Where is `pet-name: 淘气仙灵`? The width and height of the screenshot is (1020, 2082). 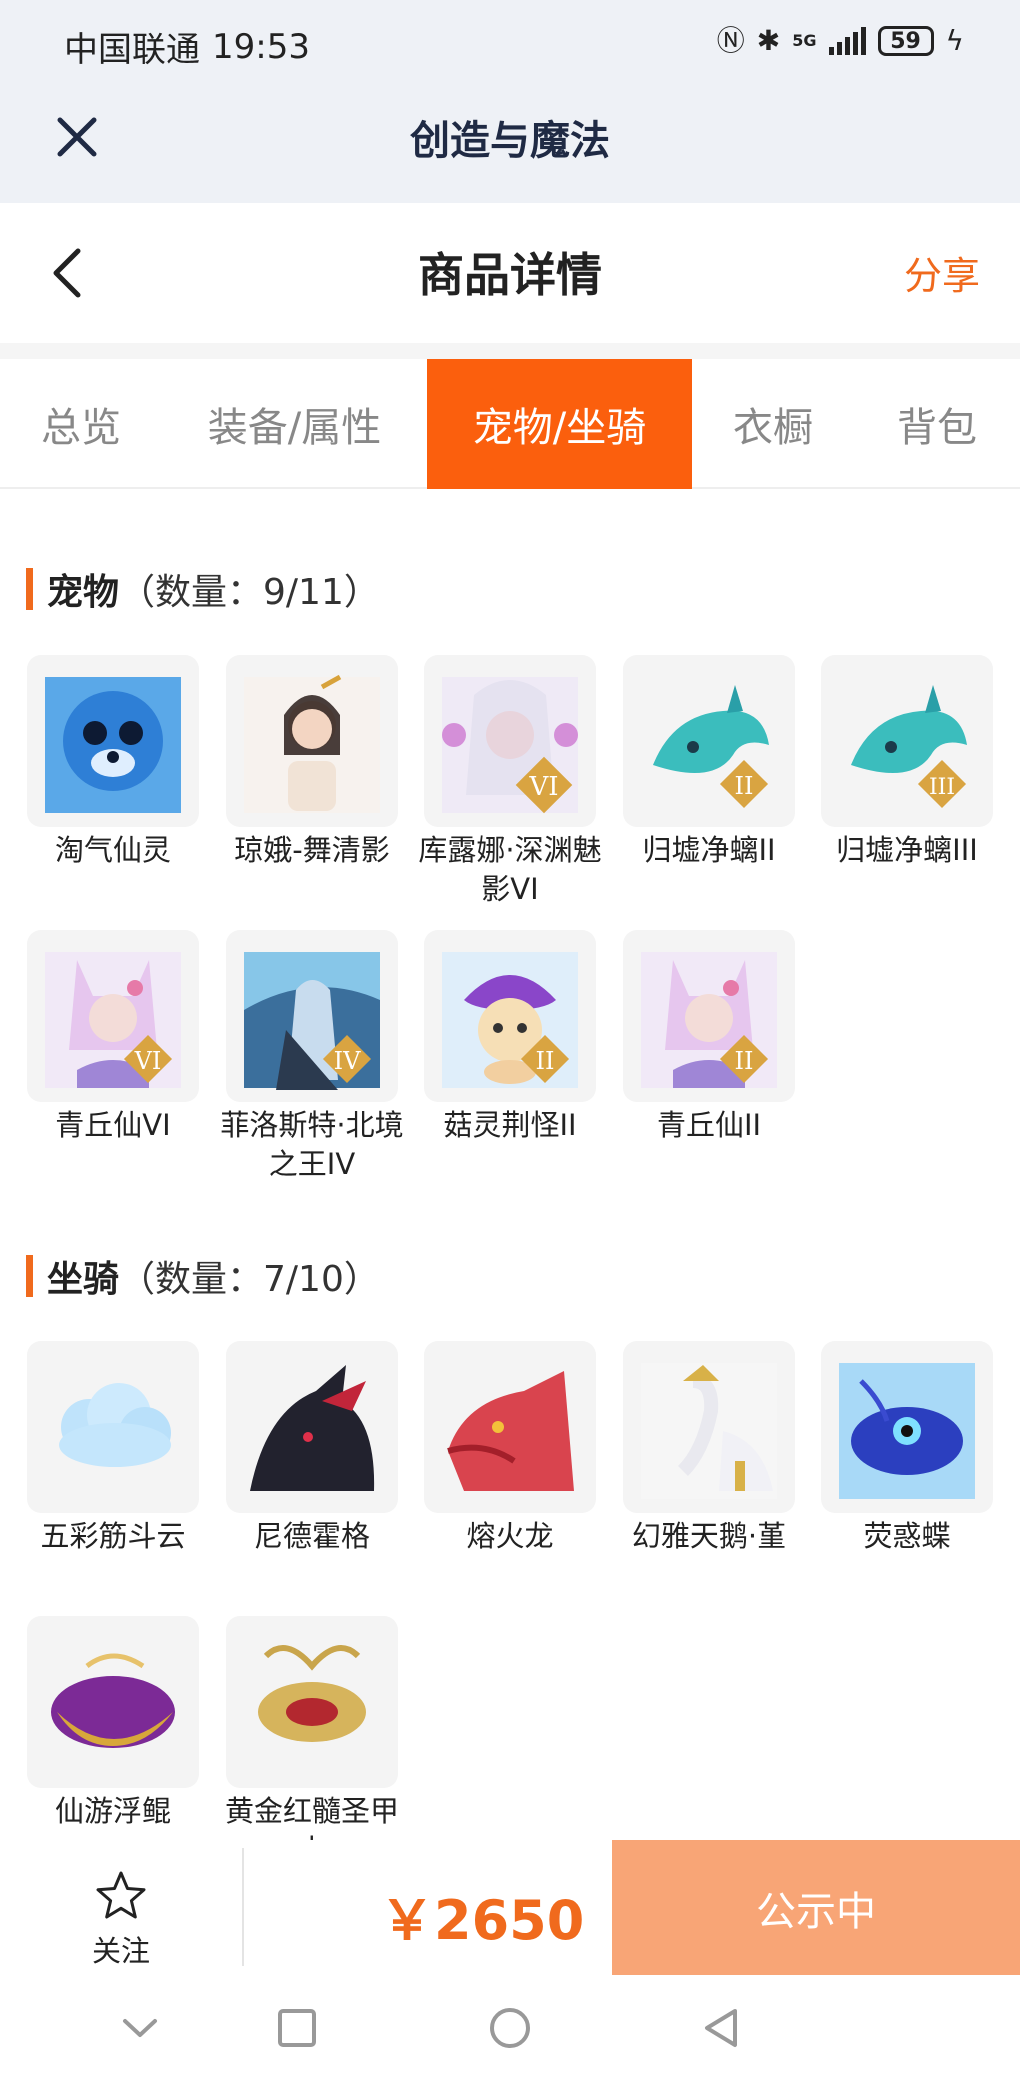 pet-name: 淘气仙灵 is located at coordinates (112, 850).